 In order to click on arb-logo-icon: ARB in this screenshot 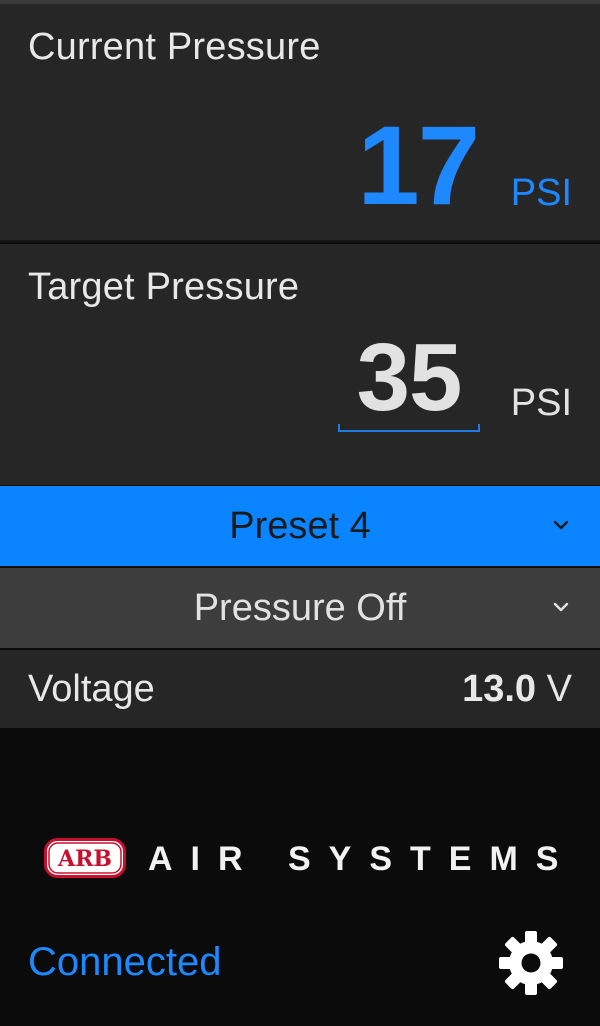, I will do `click(85, 858)`.